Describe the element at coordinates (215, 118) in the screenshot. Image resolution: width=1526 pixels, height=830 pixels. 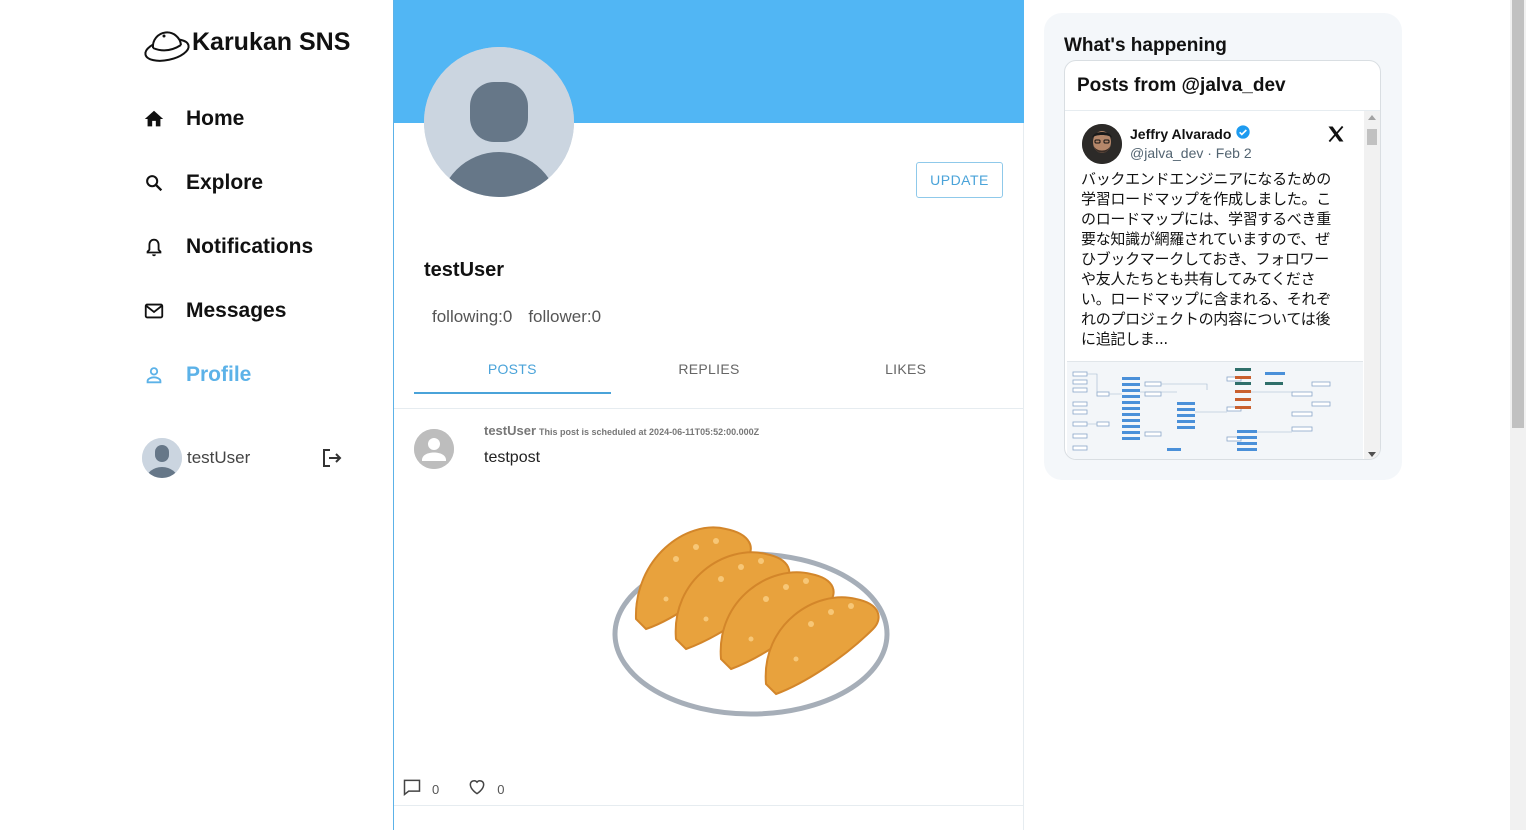
I see `nav-home-label: Home` at that location.